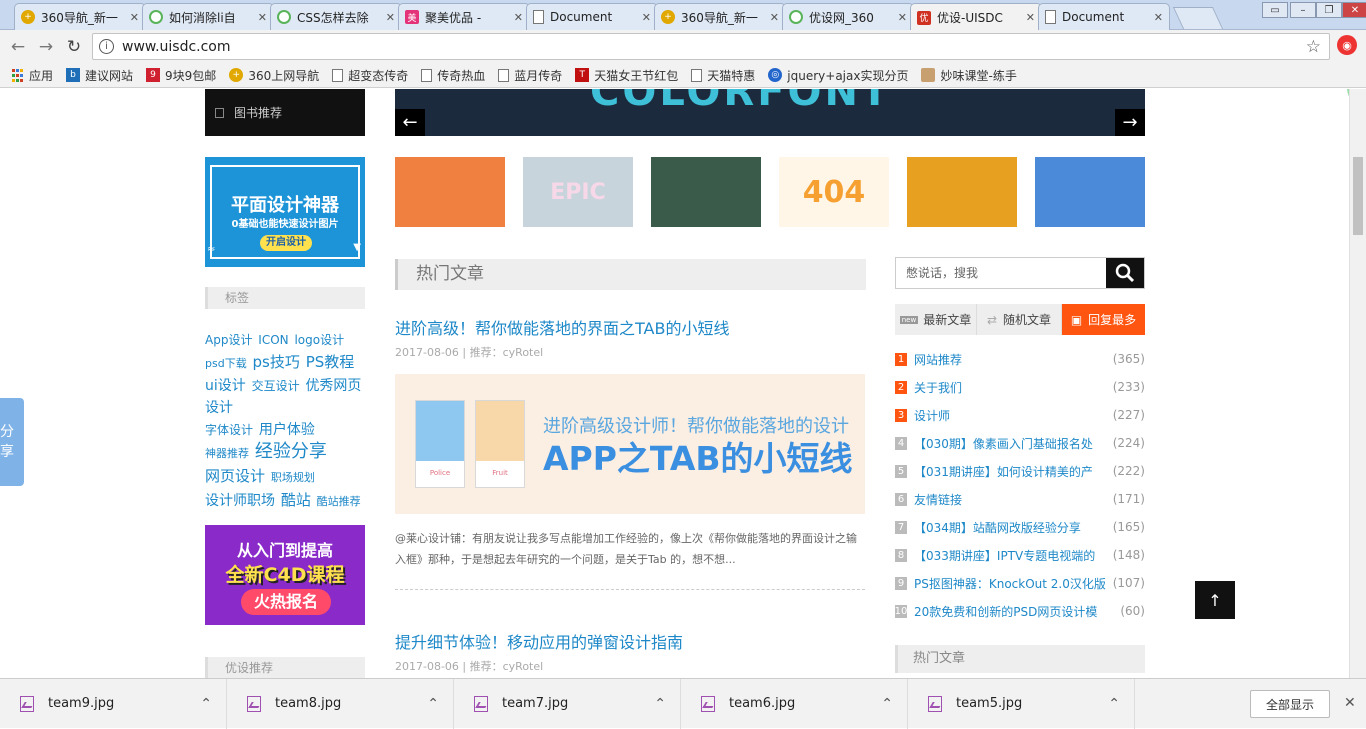 This screenshot has height=729, width=1366. Describe the element at coordinates (113, 703) in the screenshot. I see `download-item: team9.jpg ⌃` at that location.